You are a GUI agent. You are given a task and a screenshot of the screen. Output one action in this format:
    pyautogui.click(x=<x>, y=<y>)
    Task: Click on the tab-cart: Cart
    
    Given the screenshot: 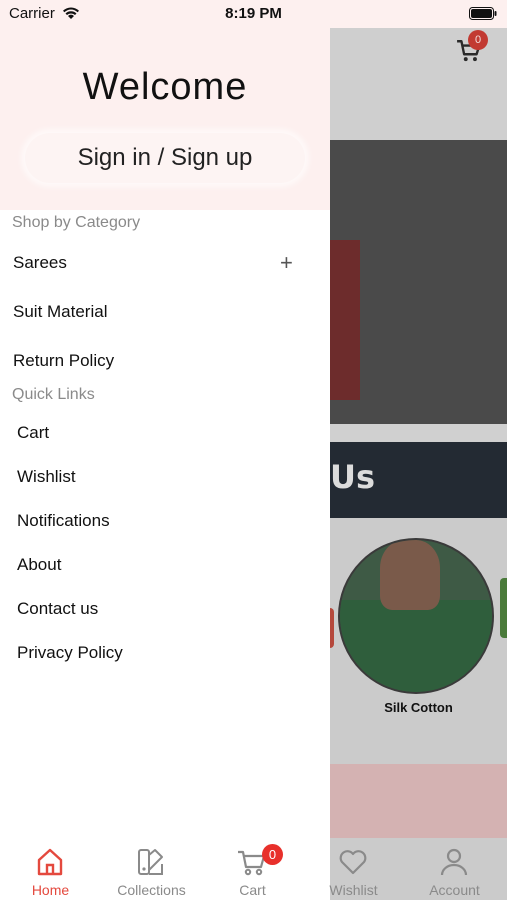 What is the action you would take?
    pyautogui.click(x=252, y=869)
    